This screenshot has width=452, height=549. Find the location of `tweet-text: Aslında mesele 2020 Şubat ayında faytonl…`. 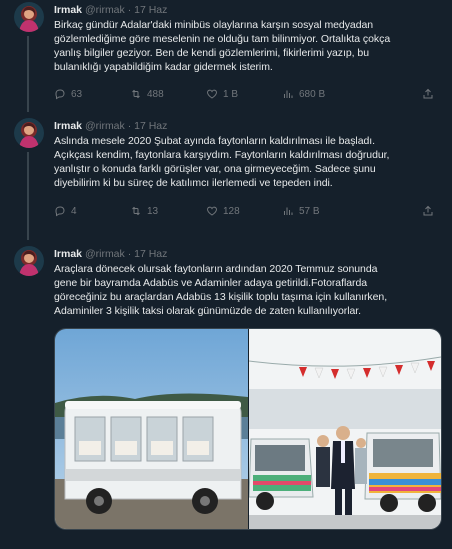

tweet-text: Aslında mesele 2020 Şubat ayında faytonl… is located at coordinates (248, 162).